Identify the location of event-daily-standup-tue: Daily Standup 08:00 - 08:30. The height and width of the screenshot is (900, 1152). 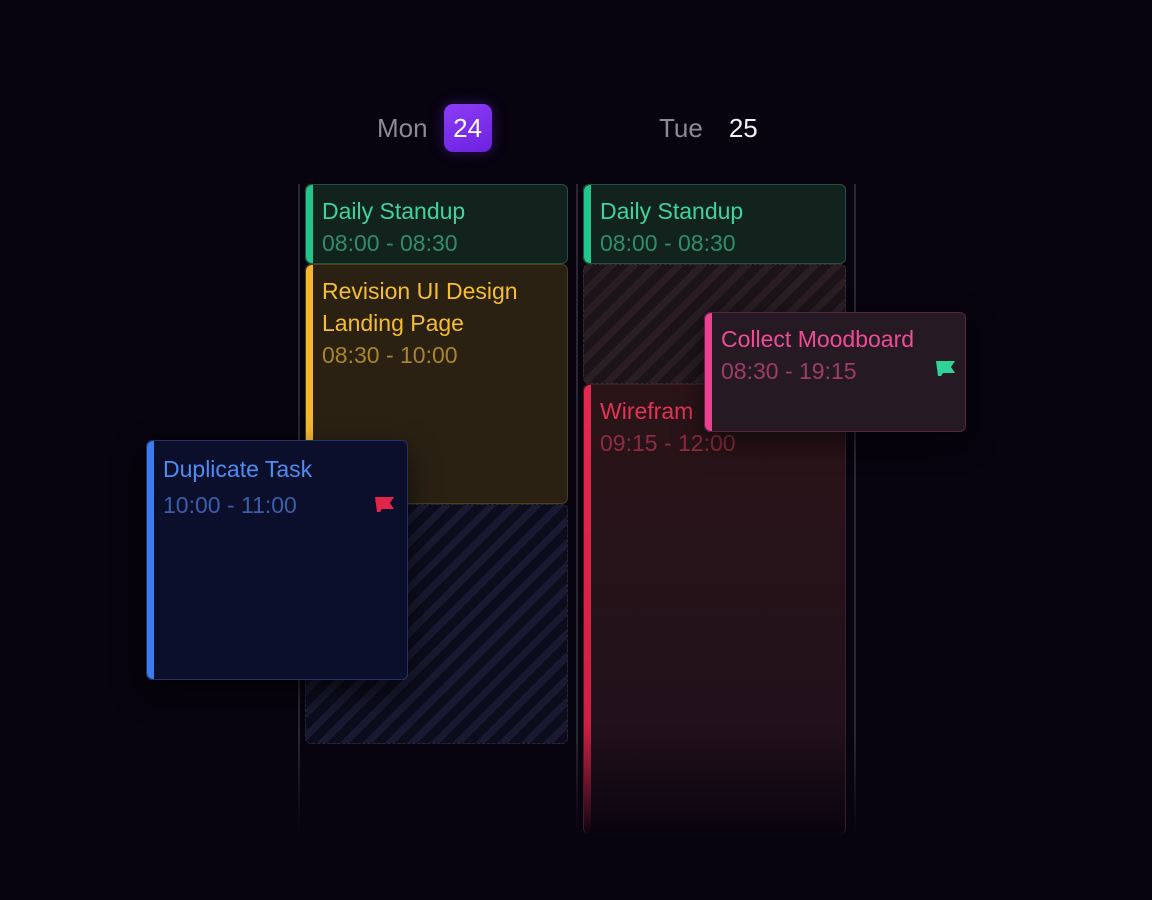
(714, 224).